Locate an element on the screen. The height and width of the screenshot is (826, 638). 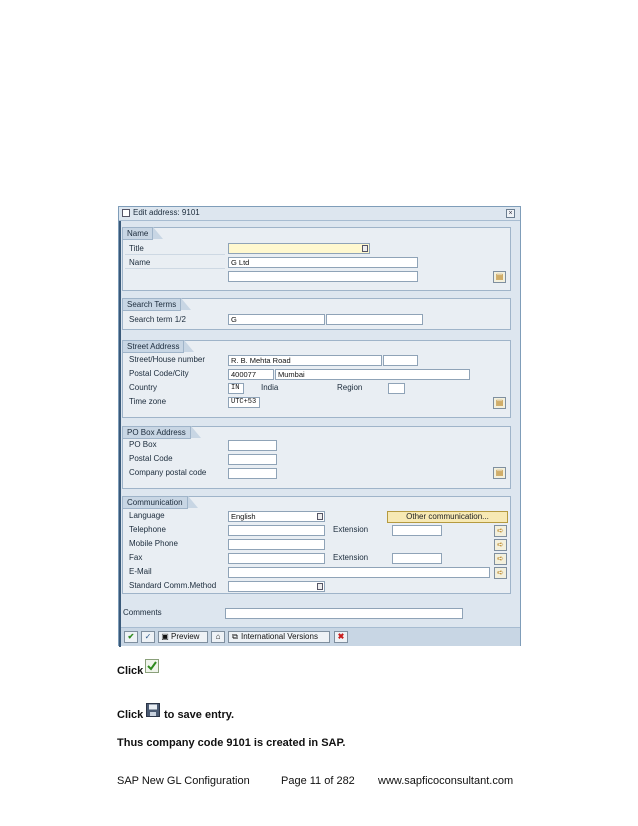
dialog-icon is located at coordinates (126, 213).